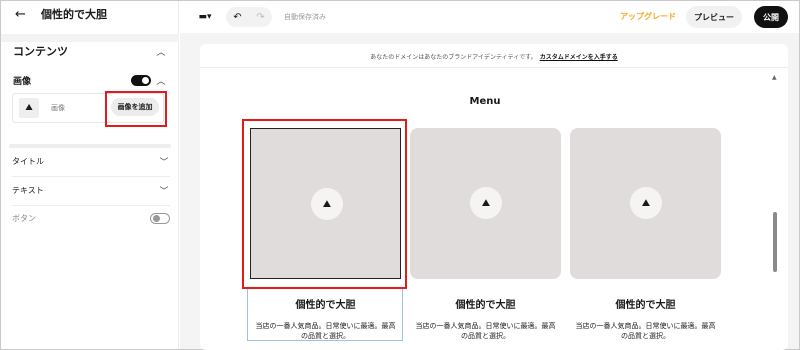 The width and height of the screenshot is (800, 350). Describe the element at coordinates (771, 17) in the screenshot. I see `publish-button: 公開` at that location.